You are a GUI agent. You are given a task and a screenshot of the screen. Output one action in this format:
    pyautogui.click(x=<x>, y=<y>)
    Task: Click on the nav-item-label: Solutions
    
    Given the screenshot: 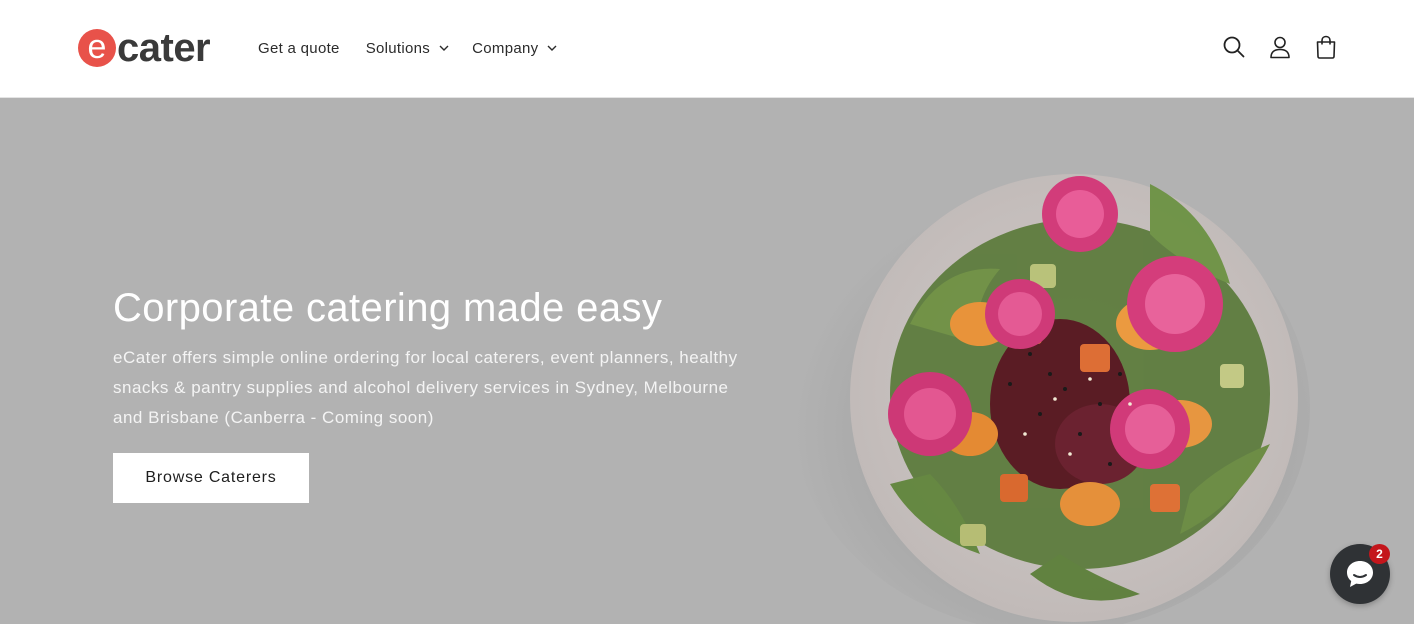 What is the action you would take?
    pyautogui.click(x=398, y=48)
    